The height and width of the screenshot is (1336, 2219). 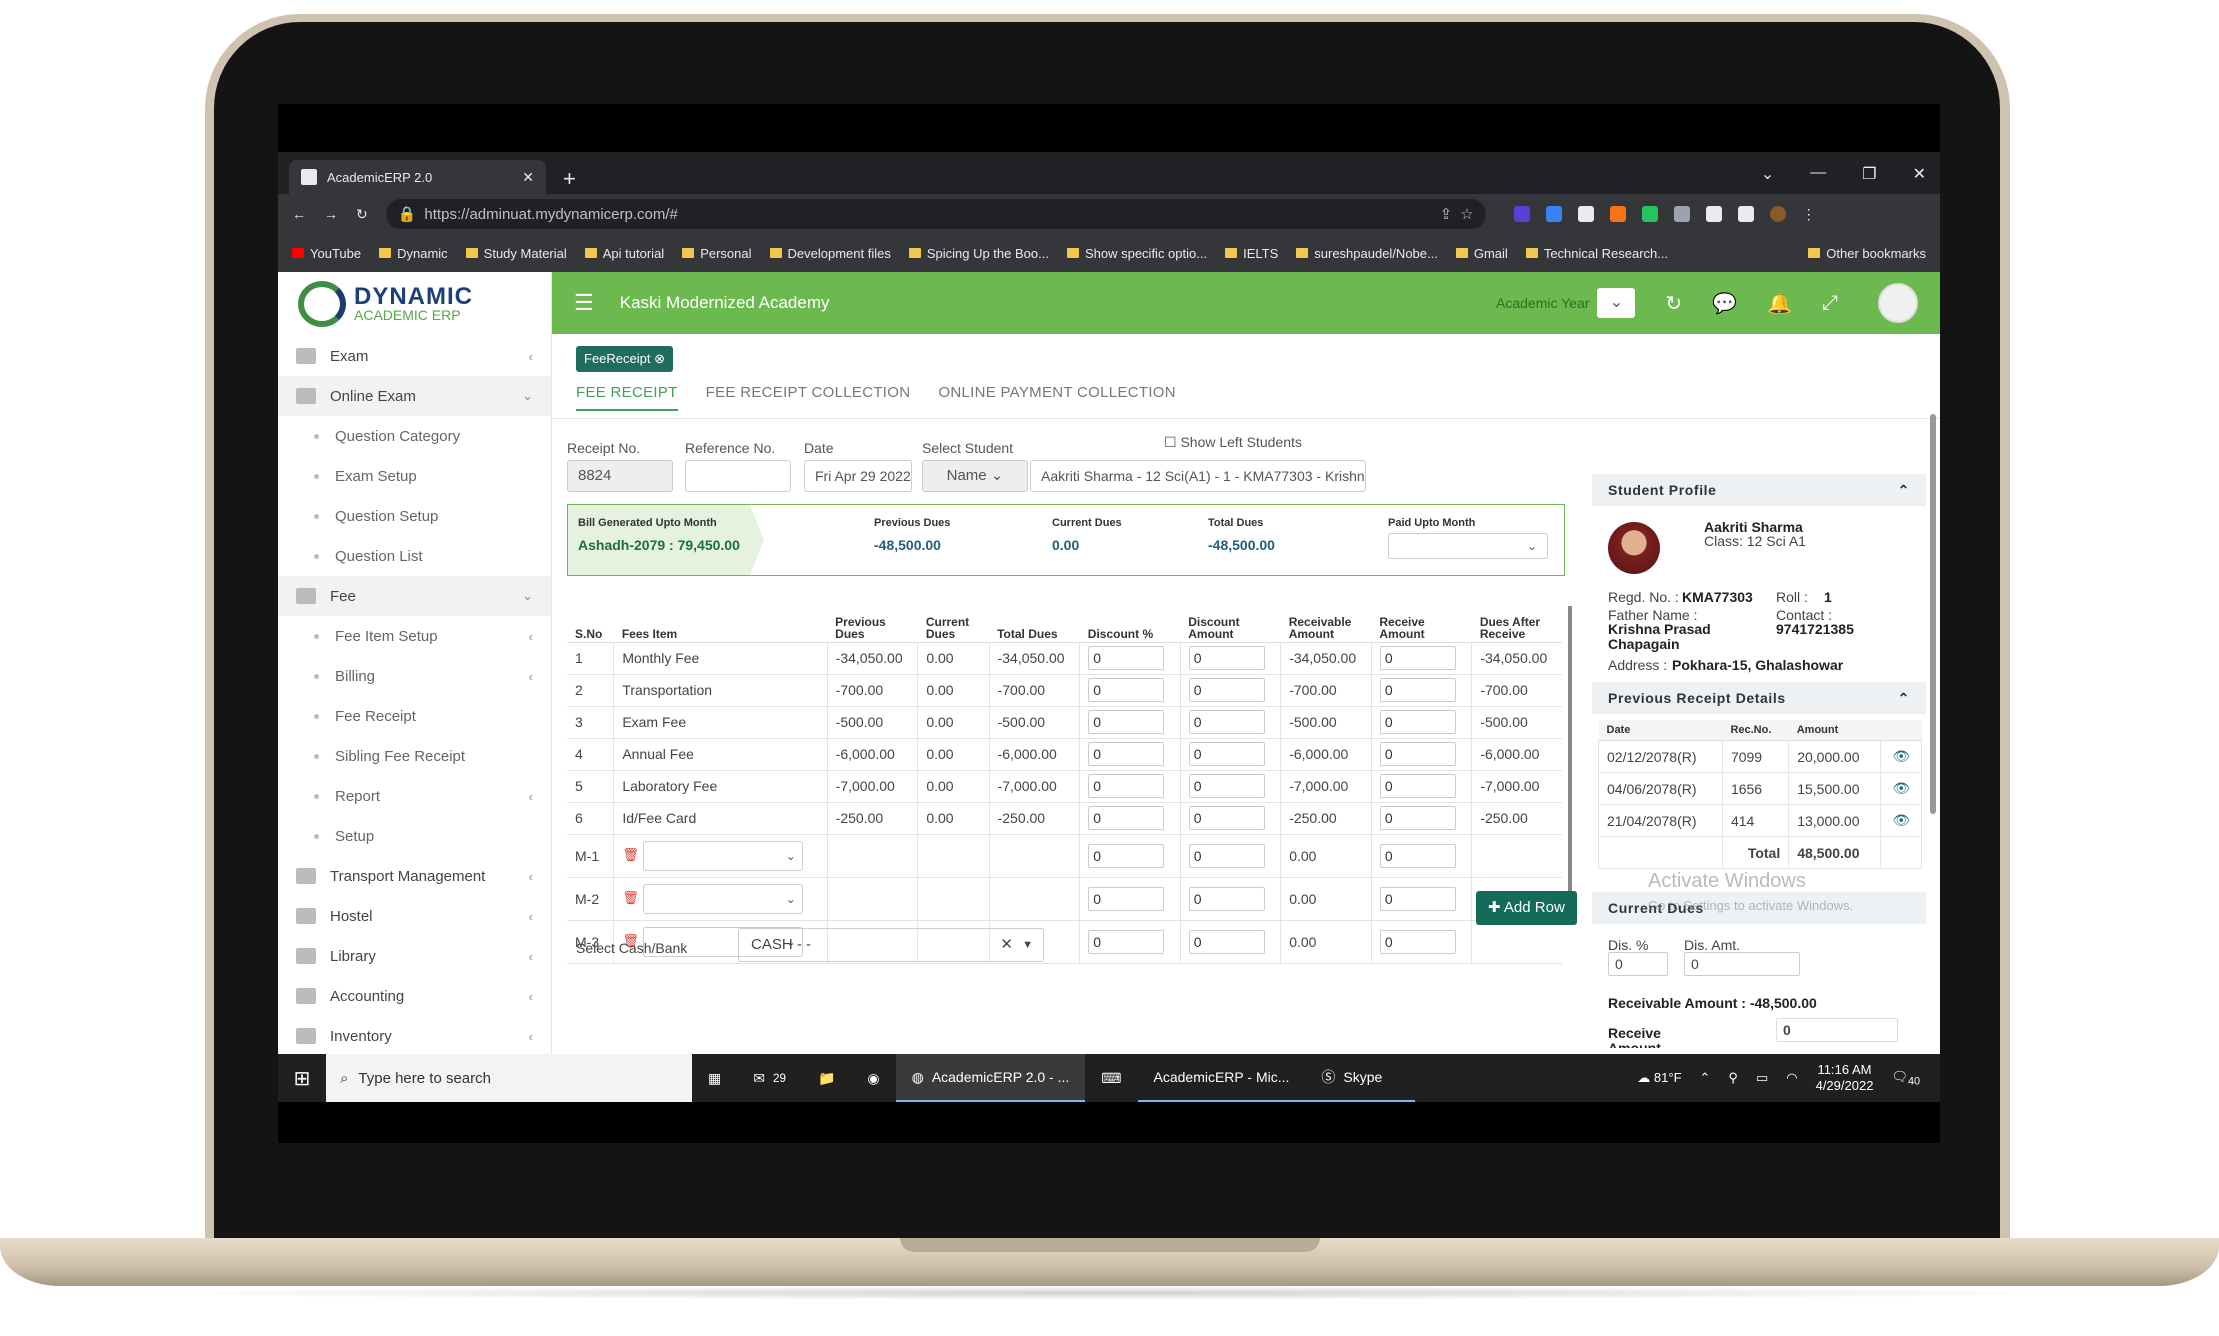 I want to click on dis-amt-input: 0, so click(x=1742, y=964).